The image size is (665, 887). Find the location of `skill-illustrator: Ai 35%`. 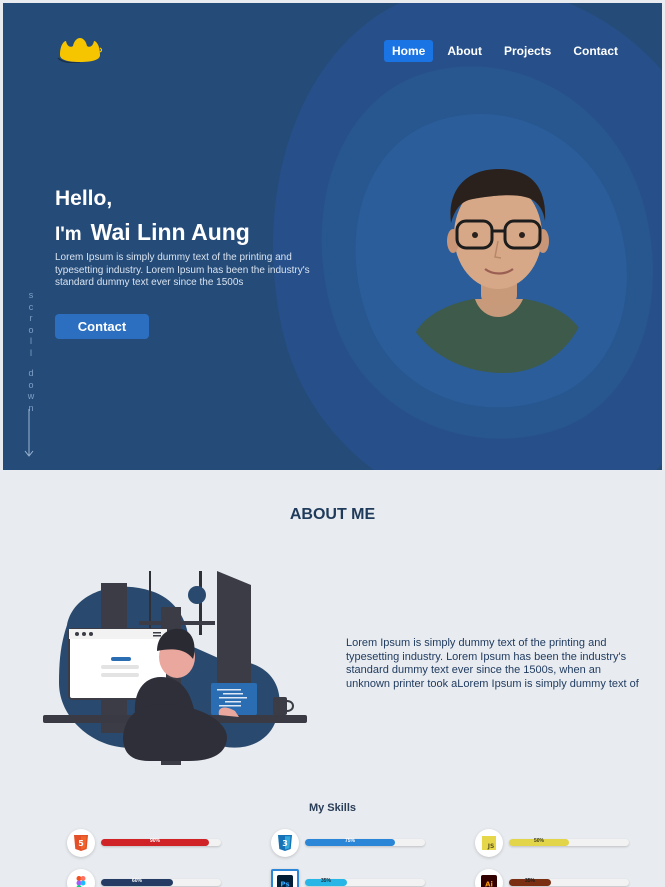

skill-illustrator: Ai 35% is located at coordinates (555, 878).